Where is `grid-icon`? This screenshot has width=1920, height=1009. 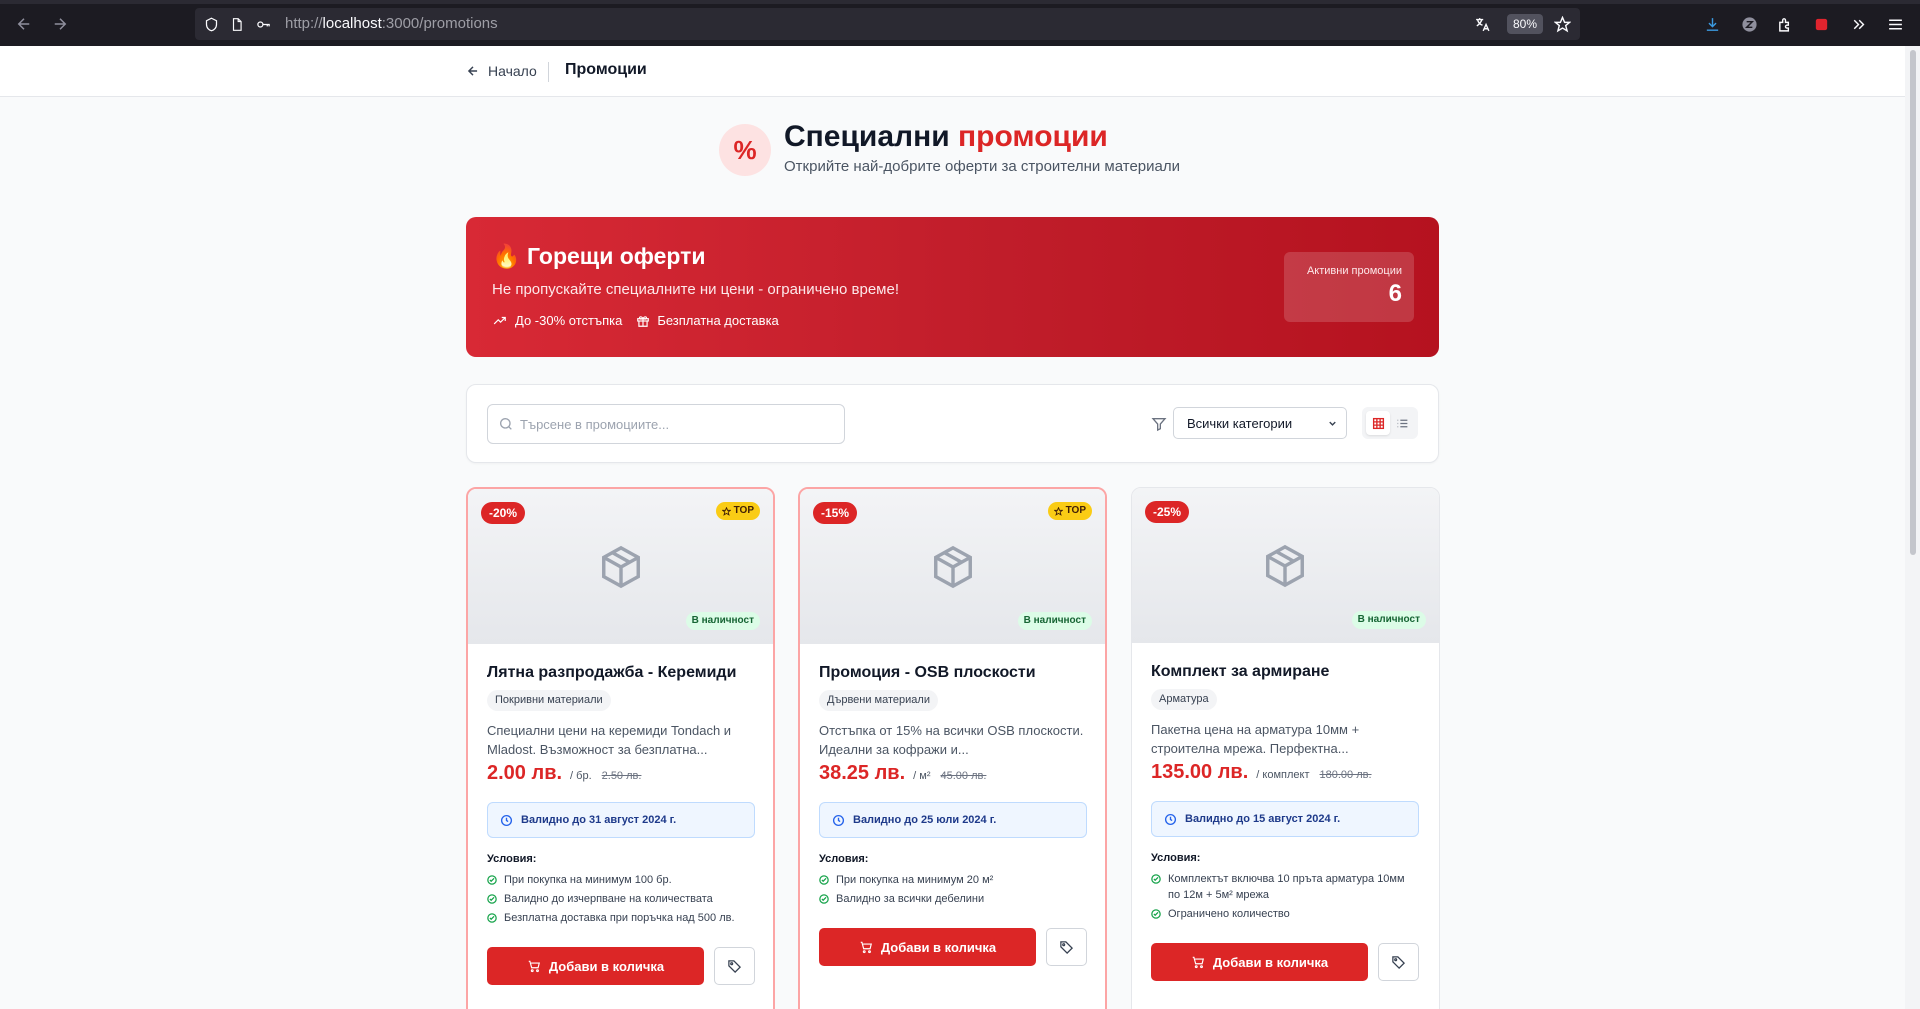
grid-icon is located at coordinates (1378, 423).